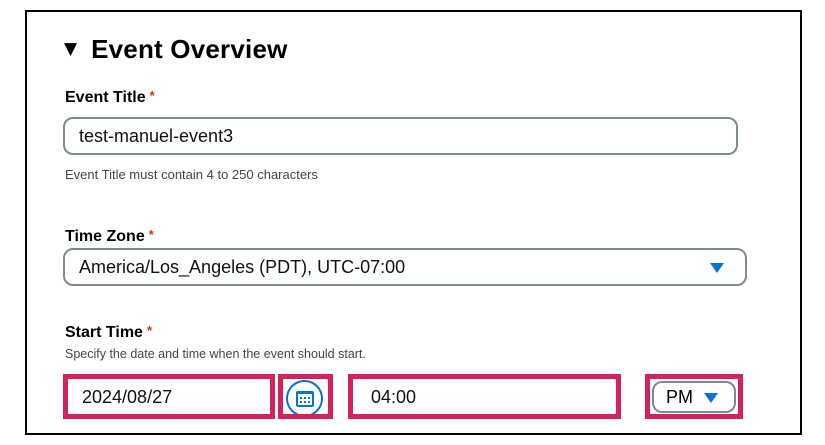  Describe the element at coordinates (242, 266) in the screenshot. I see `time-zone-value: America/Los_Angeles (PDT), UTC-07:00` at that location.